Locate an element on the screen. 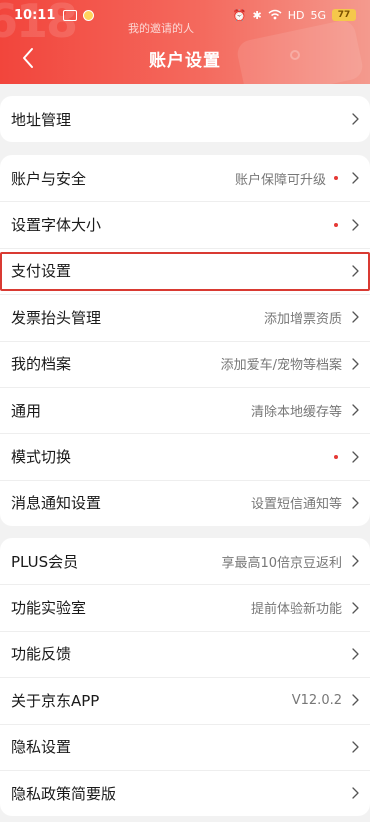 Image resolution: width=370 pixels, height=822 pixels. settings-row-label: 功能反馈 is located at coordinates (41, 654).